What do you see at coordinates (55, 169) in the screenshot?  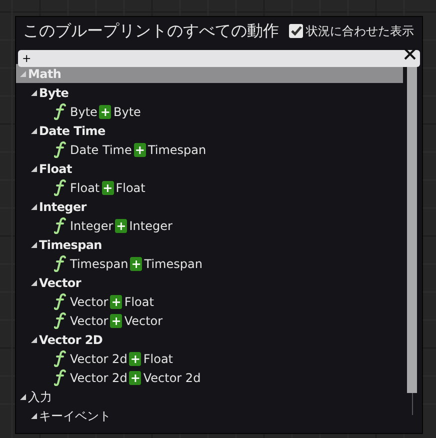 I see `category-label: Float` at bounding box center [55, 169].